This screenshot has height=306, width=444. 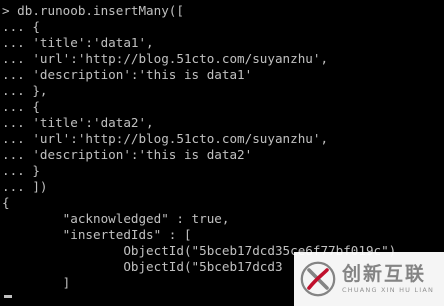 I want to click on text-cursor, so click(x=8, y=296).